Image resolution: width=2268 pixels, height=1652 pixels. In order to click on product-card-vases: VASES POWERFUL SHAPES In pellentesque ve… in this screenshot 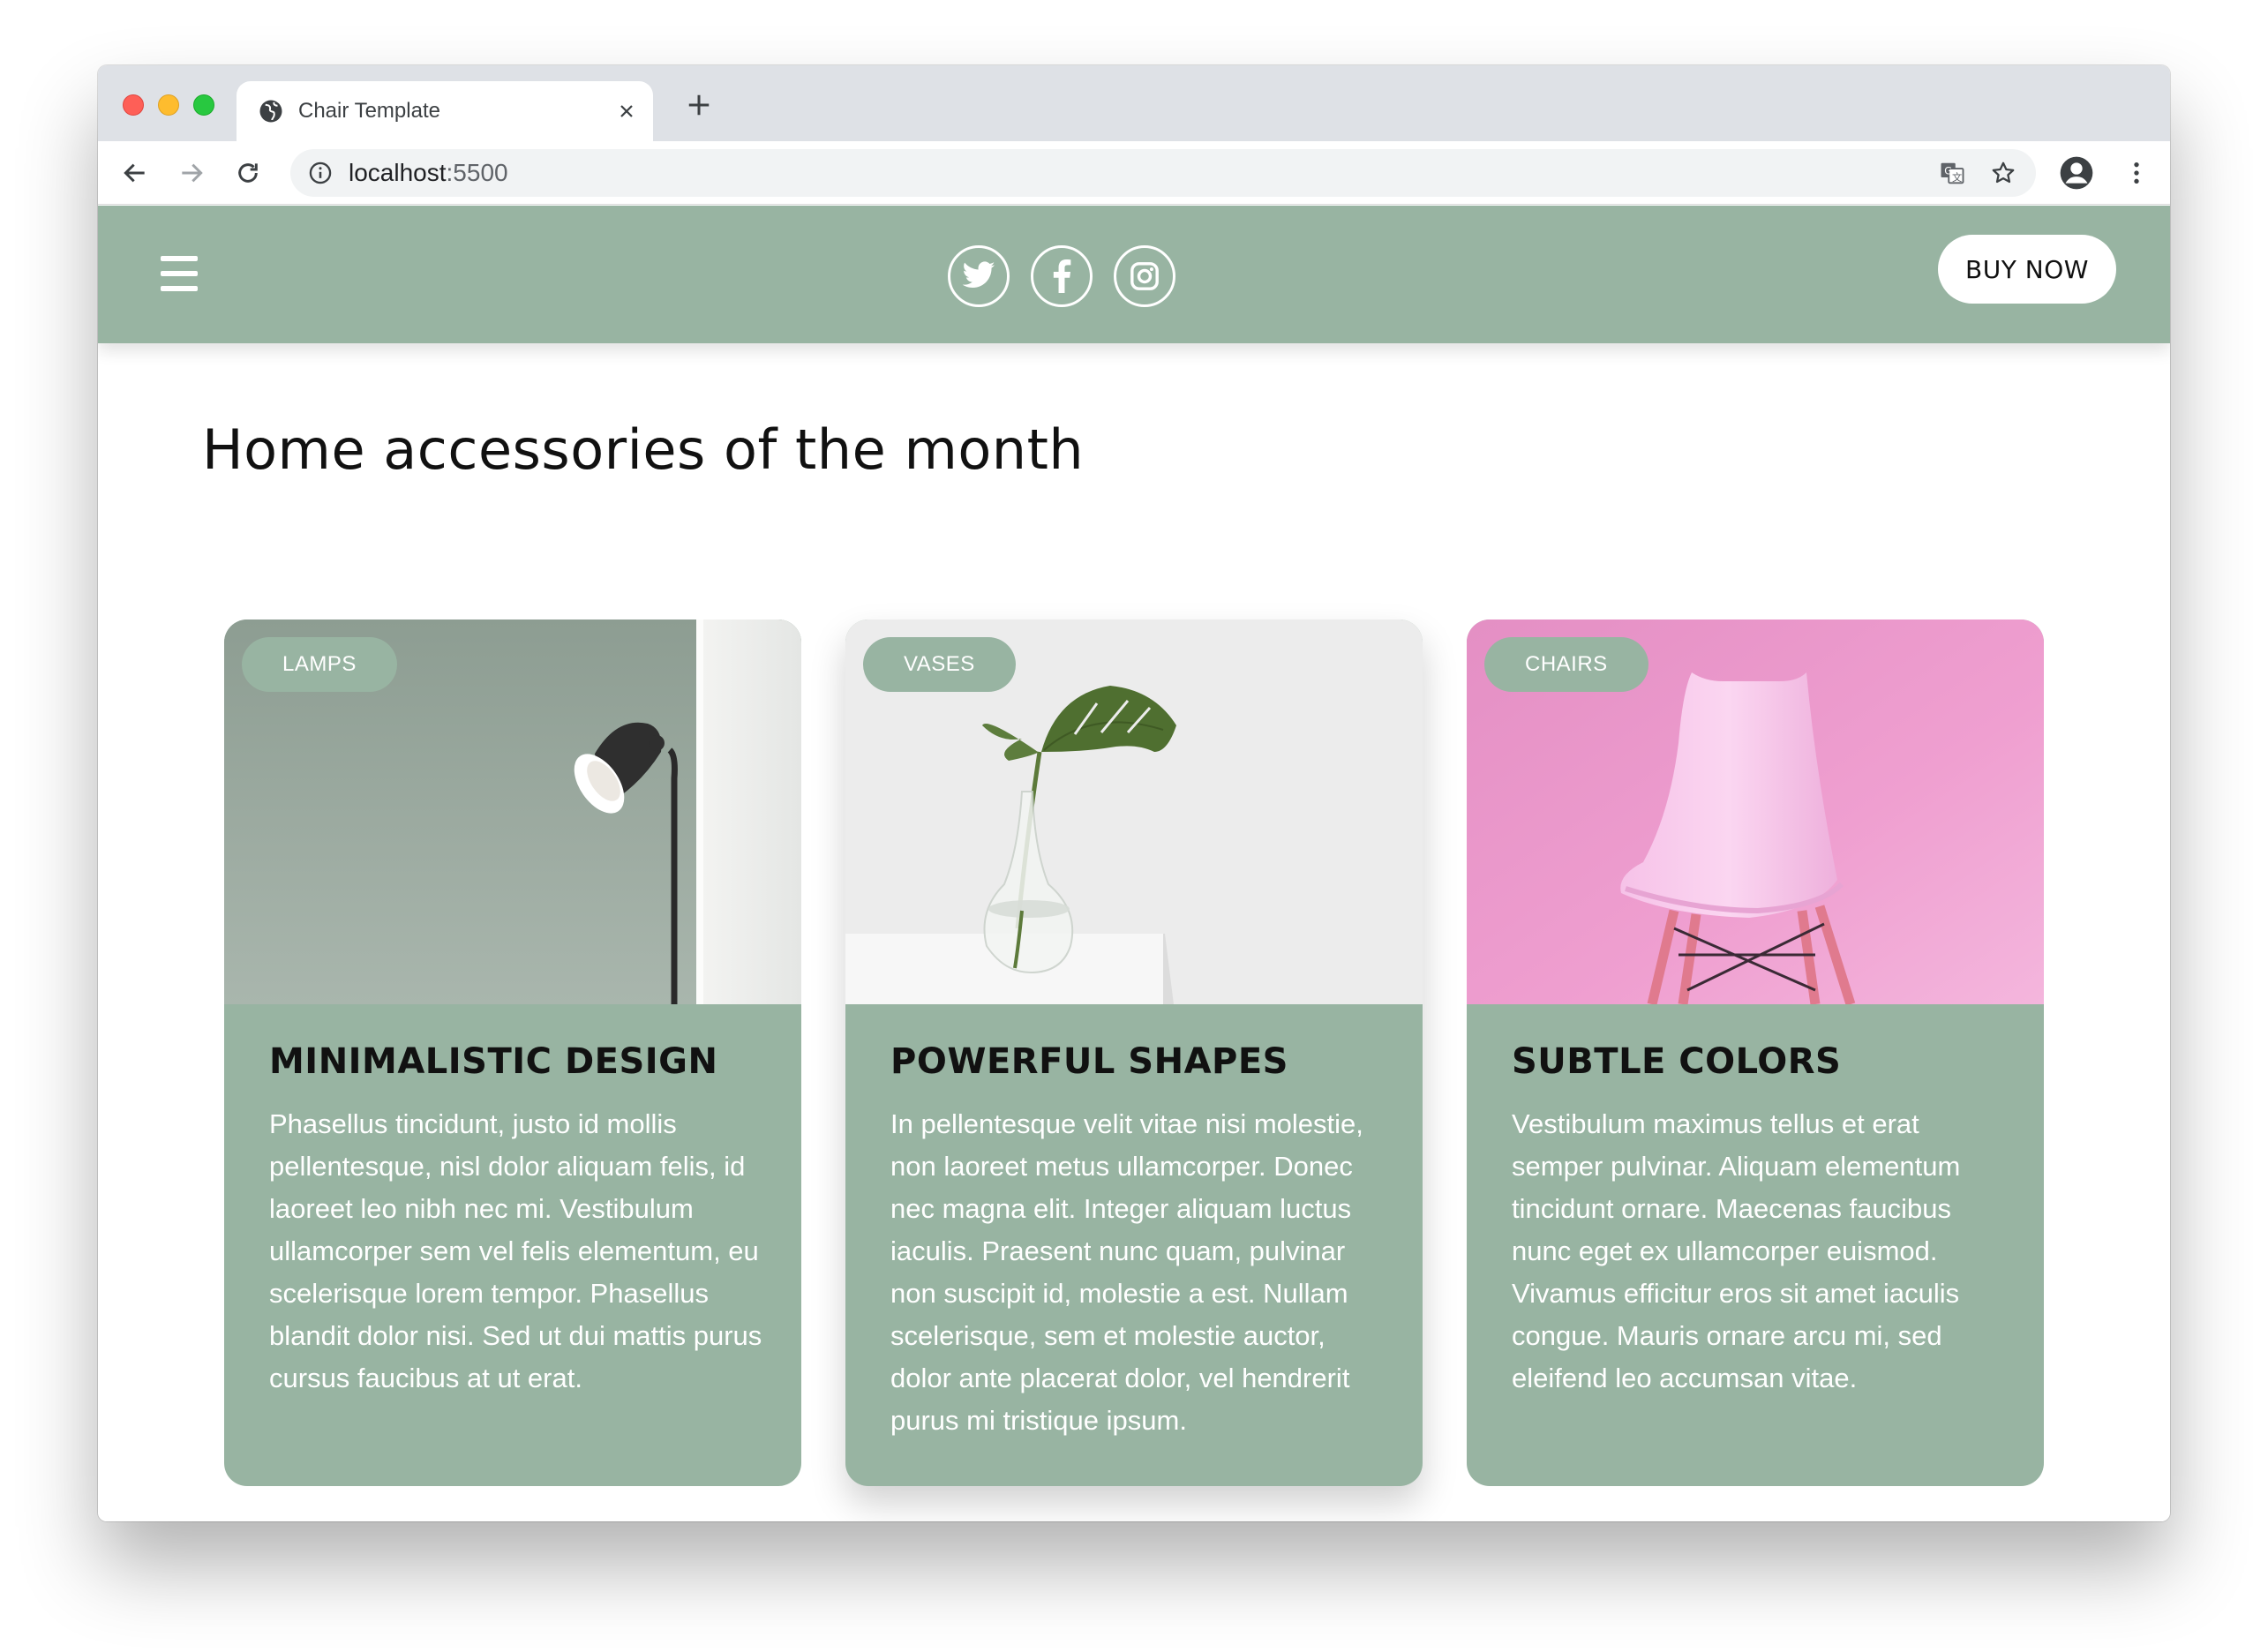, I will do `click(1134, 1053)`.